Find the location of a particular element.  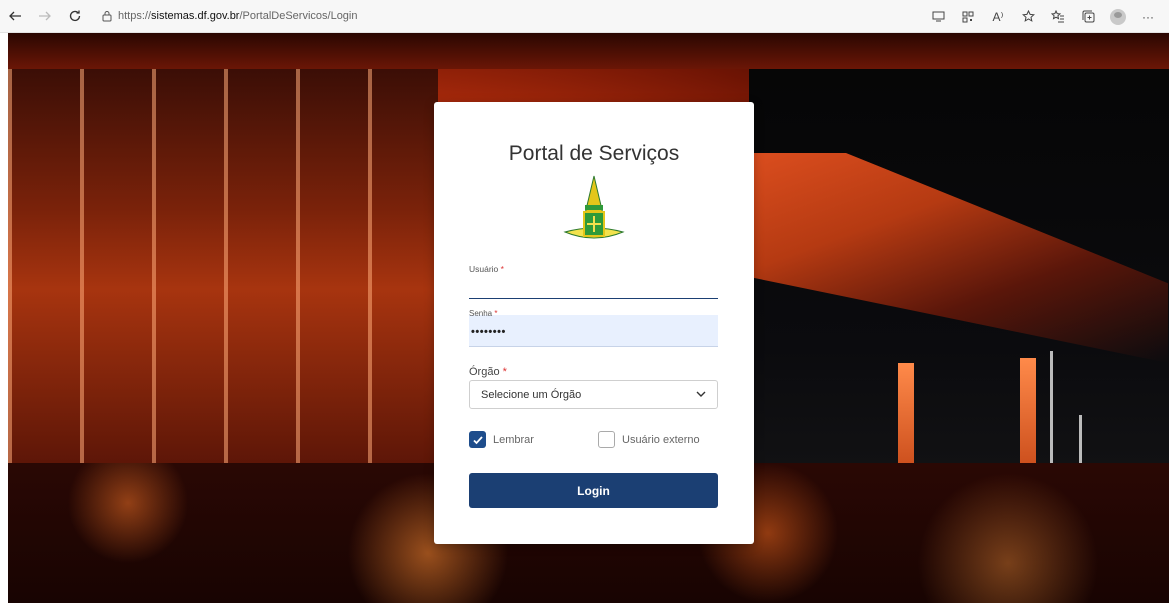

favorites-icon is located at coordinates (1058, 17).